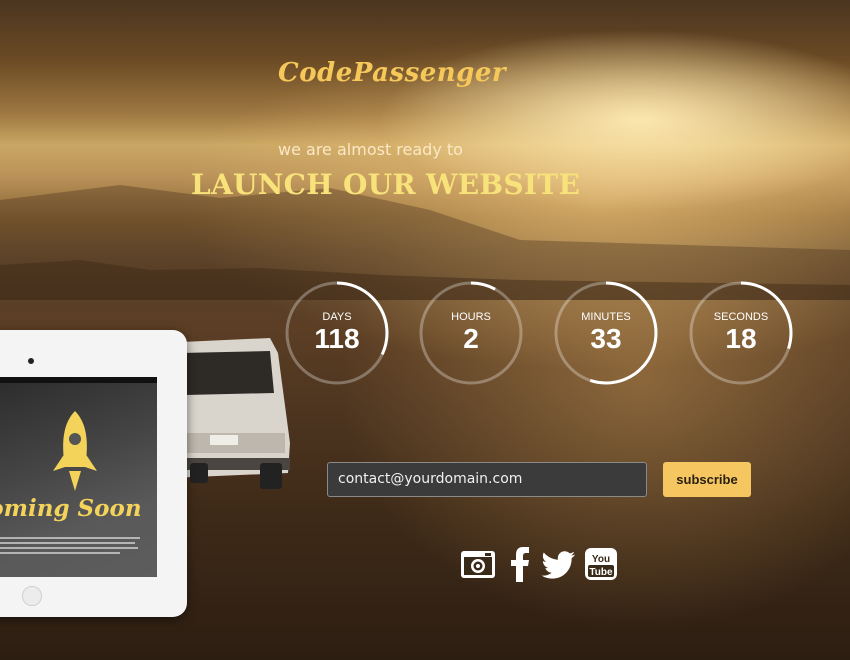  I want to click on svg-text: You, so click(601, 559).